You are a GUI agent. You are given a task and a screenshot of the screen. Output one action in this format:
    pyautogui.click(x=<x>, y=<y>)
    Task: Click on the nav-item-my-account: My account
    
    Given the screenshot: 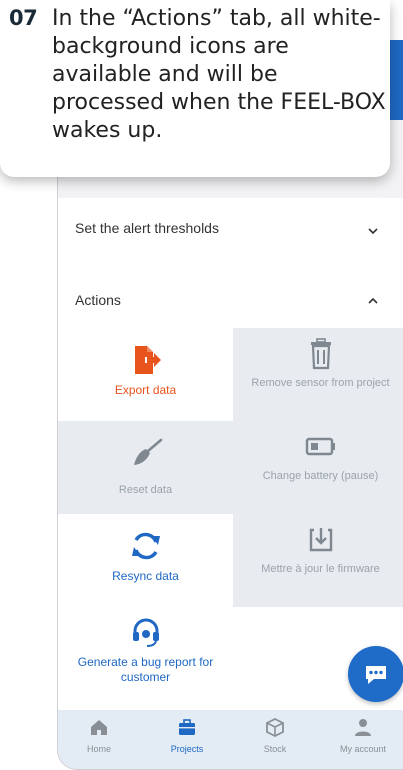 What is the action you would take?
    pyautogui.click(x=363, y=735)
    